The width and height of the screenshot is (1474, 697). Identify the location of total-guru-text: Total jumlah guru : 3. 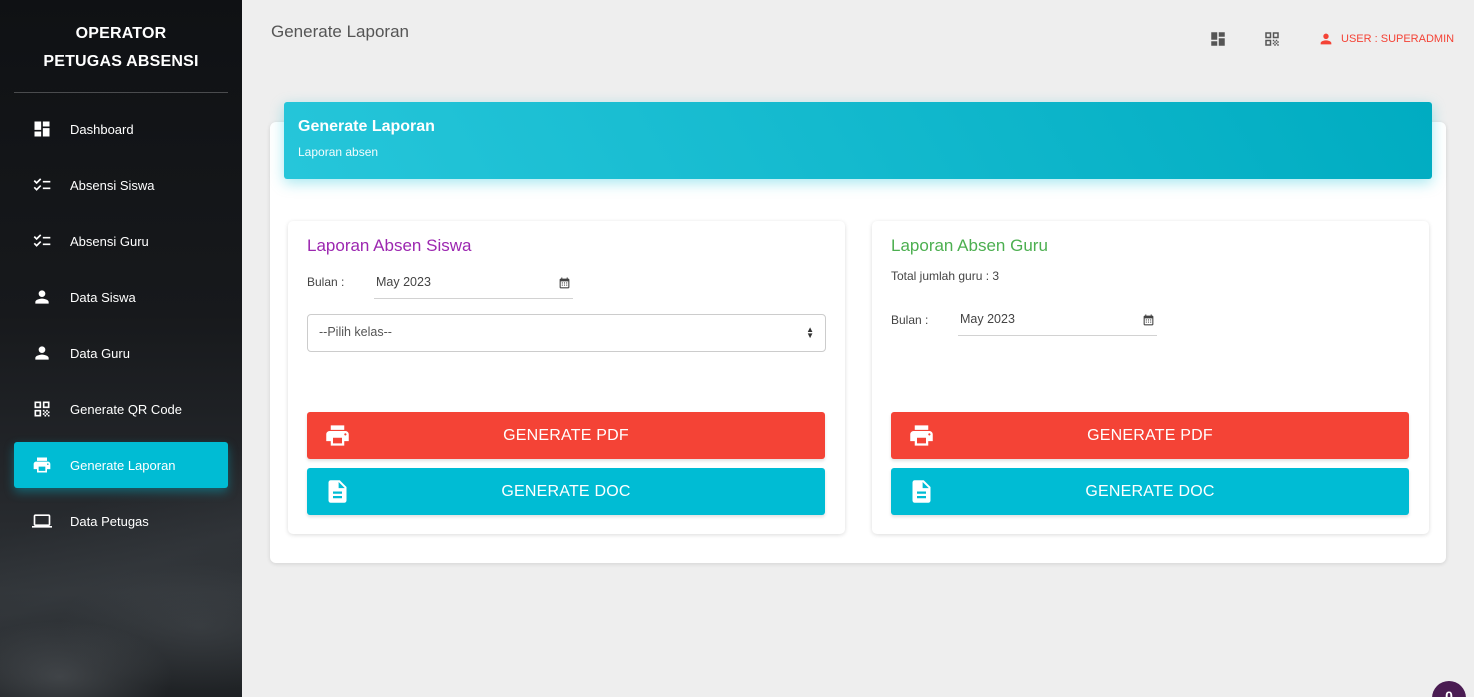
(945, 276).